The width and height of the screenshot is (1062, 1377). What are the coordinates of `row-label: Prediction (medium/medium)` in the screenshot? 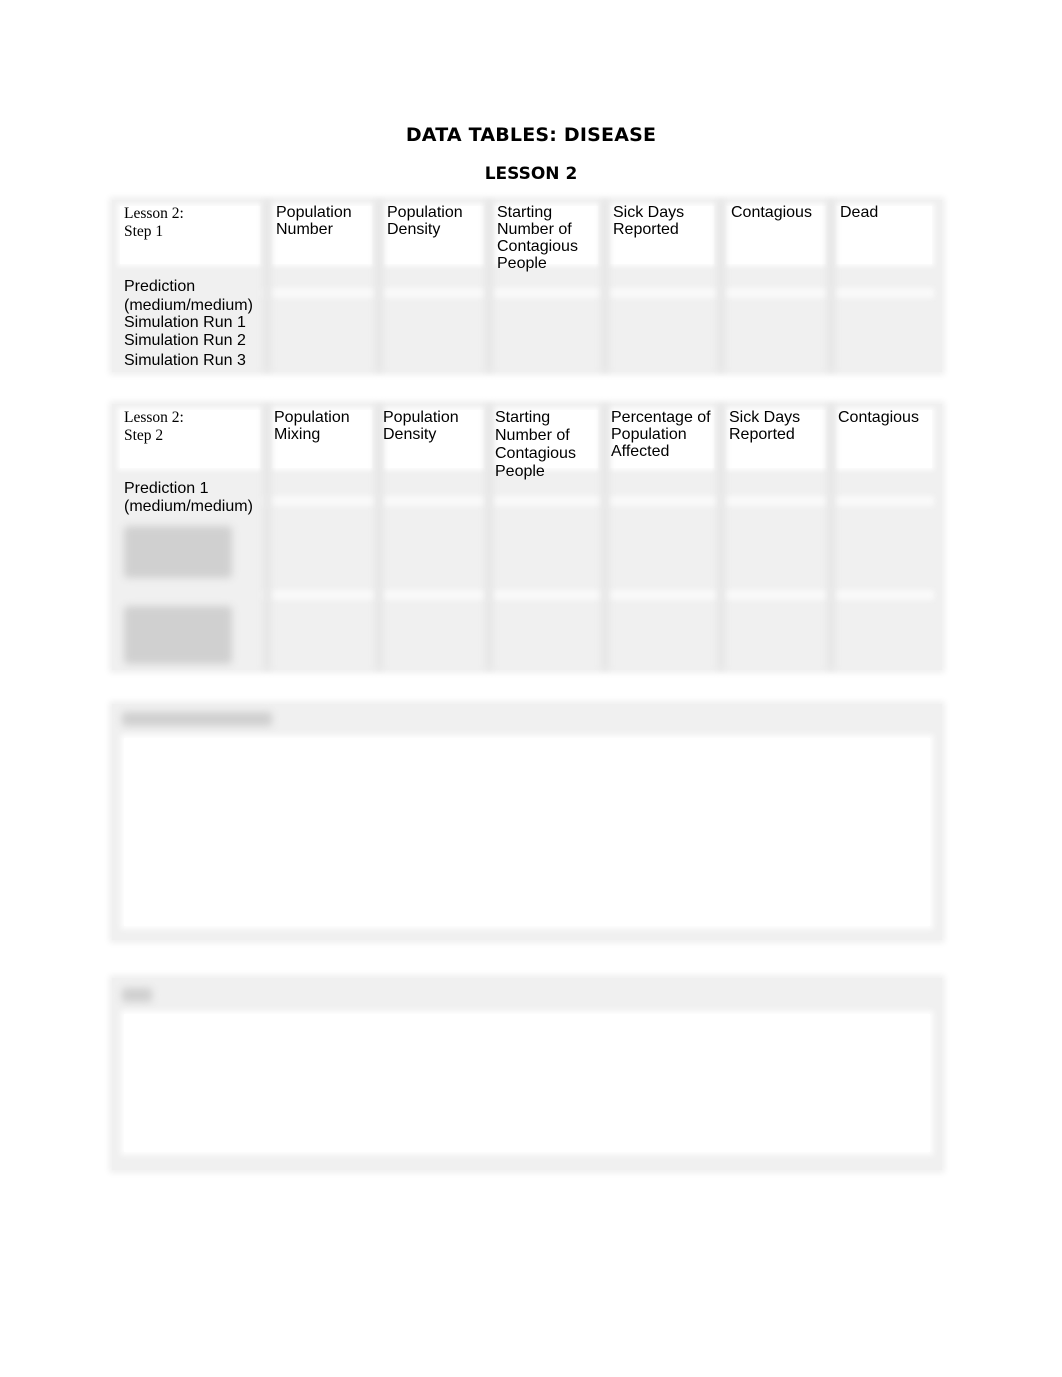 It's located at (188, 296).